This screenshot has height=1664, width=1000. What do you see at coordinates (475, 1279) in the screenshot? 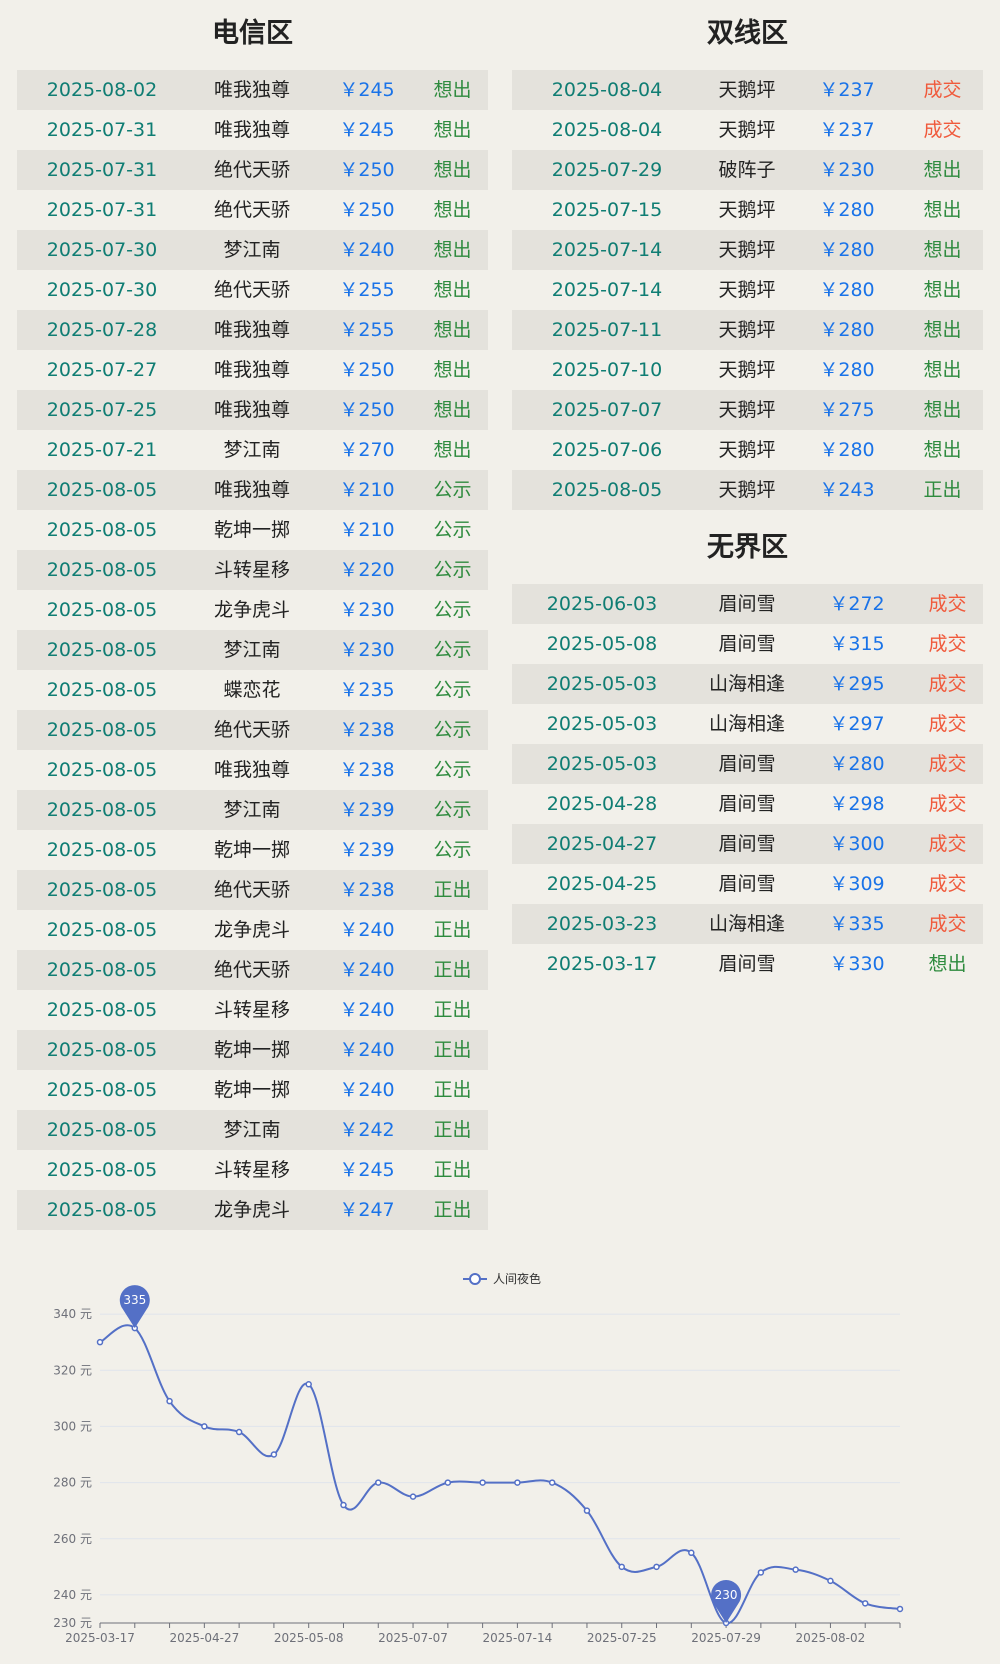
I see `legend-symbol` at bounding box center [475, 1279].